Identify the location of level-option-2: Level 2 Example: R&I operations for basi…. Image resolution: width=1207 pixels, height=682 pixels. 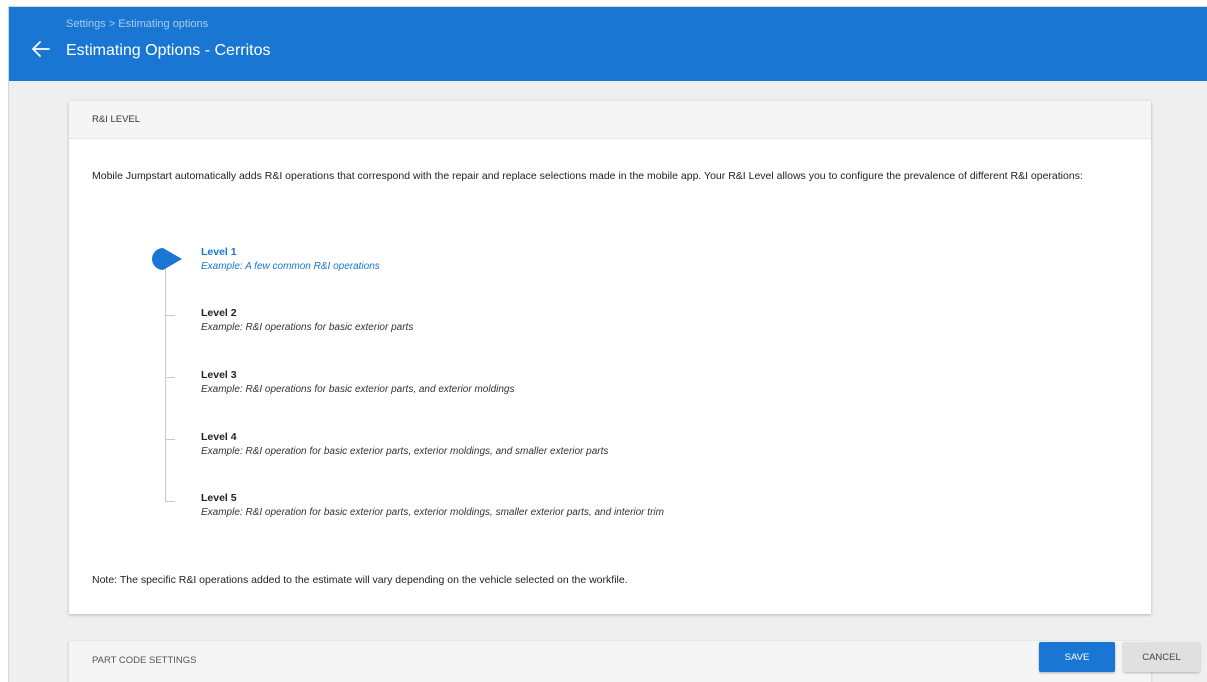
(307, 320).